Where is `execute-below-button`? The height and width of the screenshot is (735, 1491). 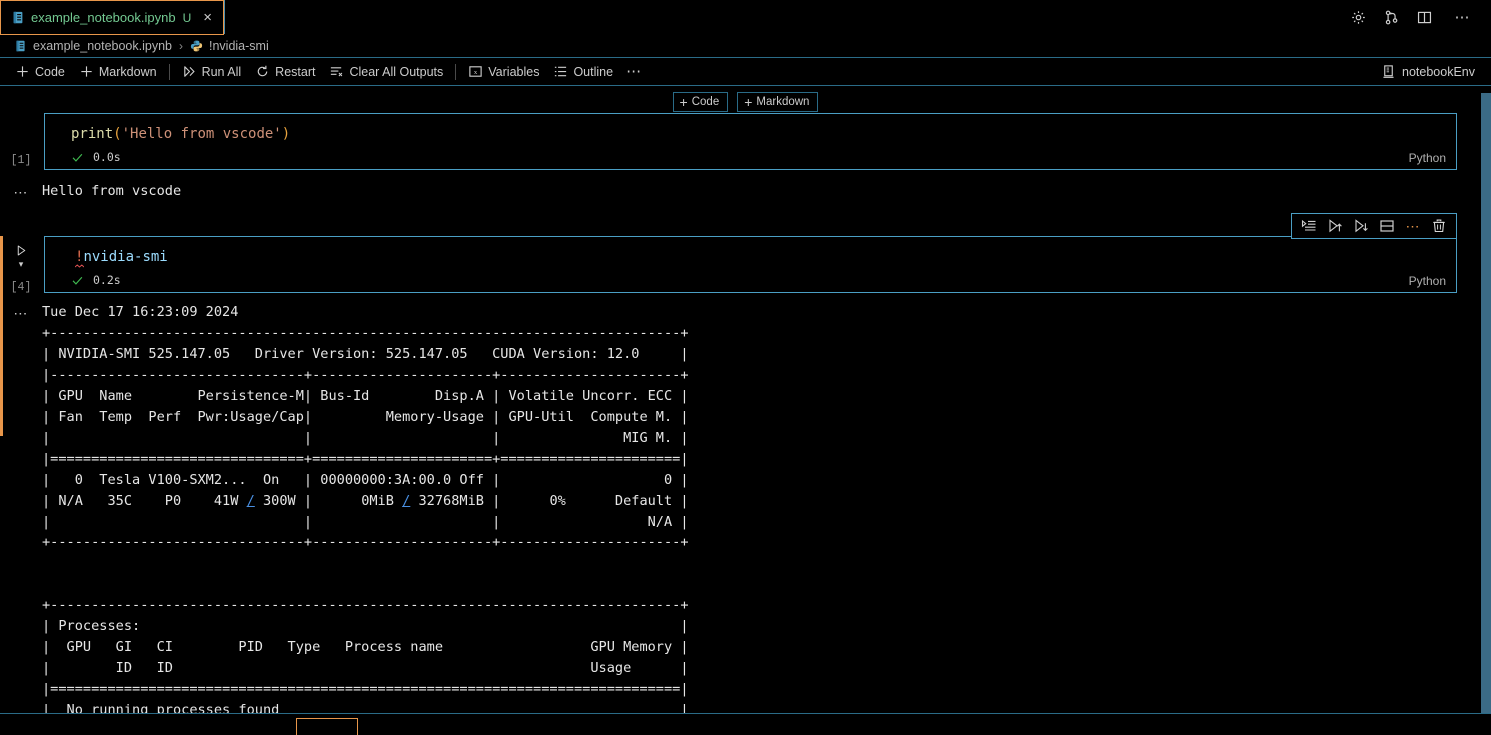 execute-below-button is located at coordinates (1361, 226).